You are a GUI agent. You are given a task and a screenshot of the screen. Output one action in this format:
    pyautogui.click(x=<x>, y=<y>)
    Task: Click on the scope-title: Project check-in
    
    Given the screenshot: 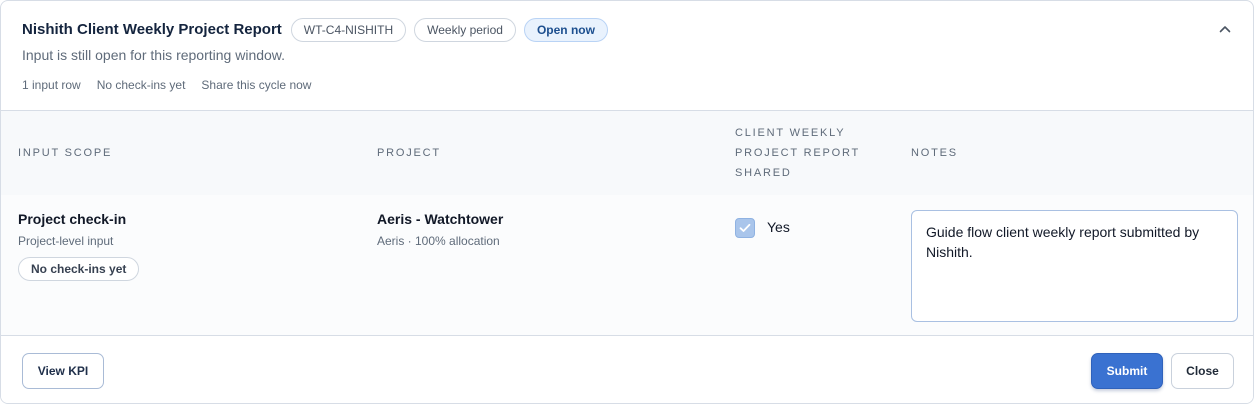 What is the action you would take?
    pyautogui.click(x=72, y=219)
    